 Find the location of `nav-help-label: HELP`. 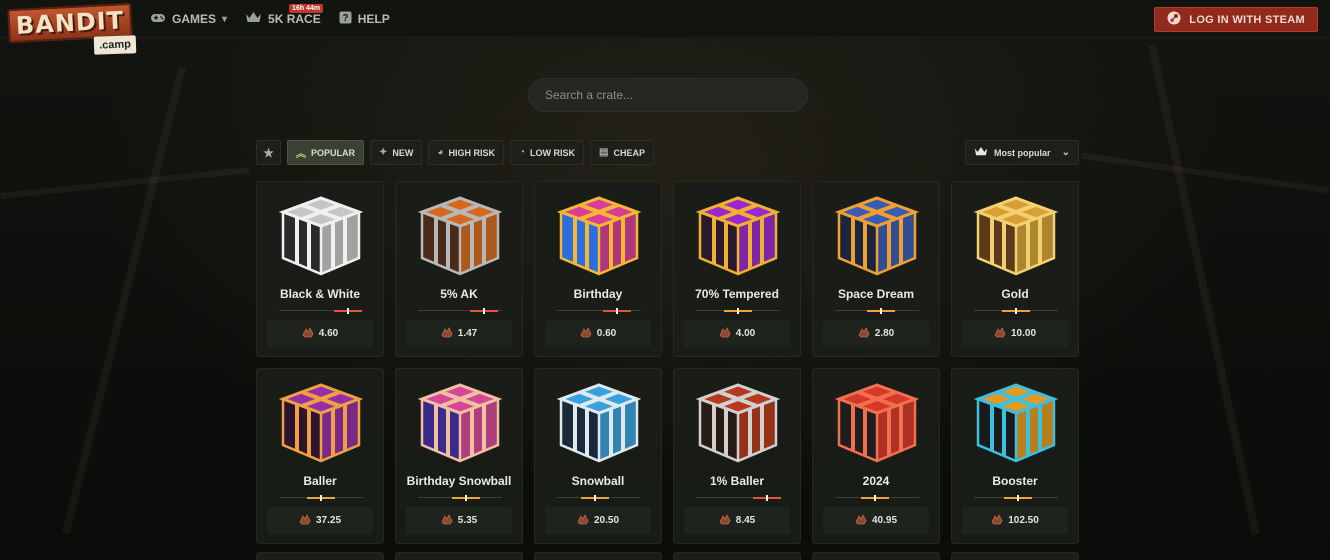

nav-help-label: HELP is located at coordinates (373, 19).